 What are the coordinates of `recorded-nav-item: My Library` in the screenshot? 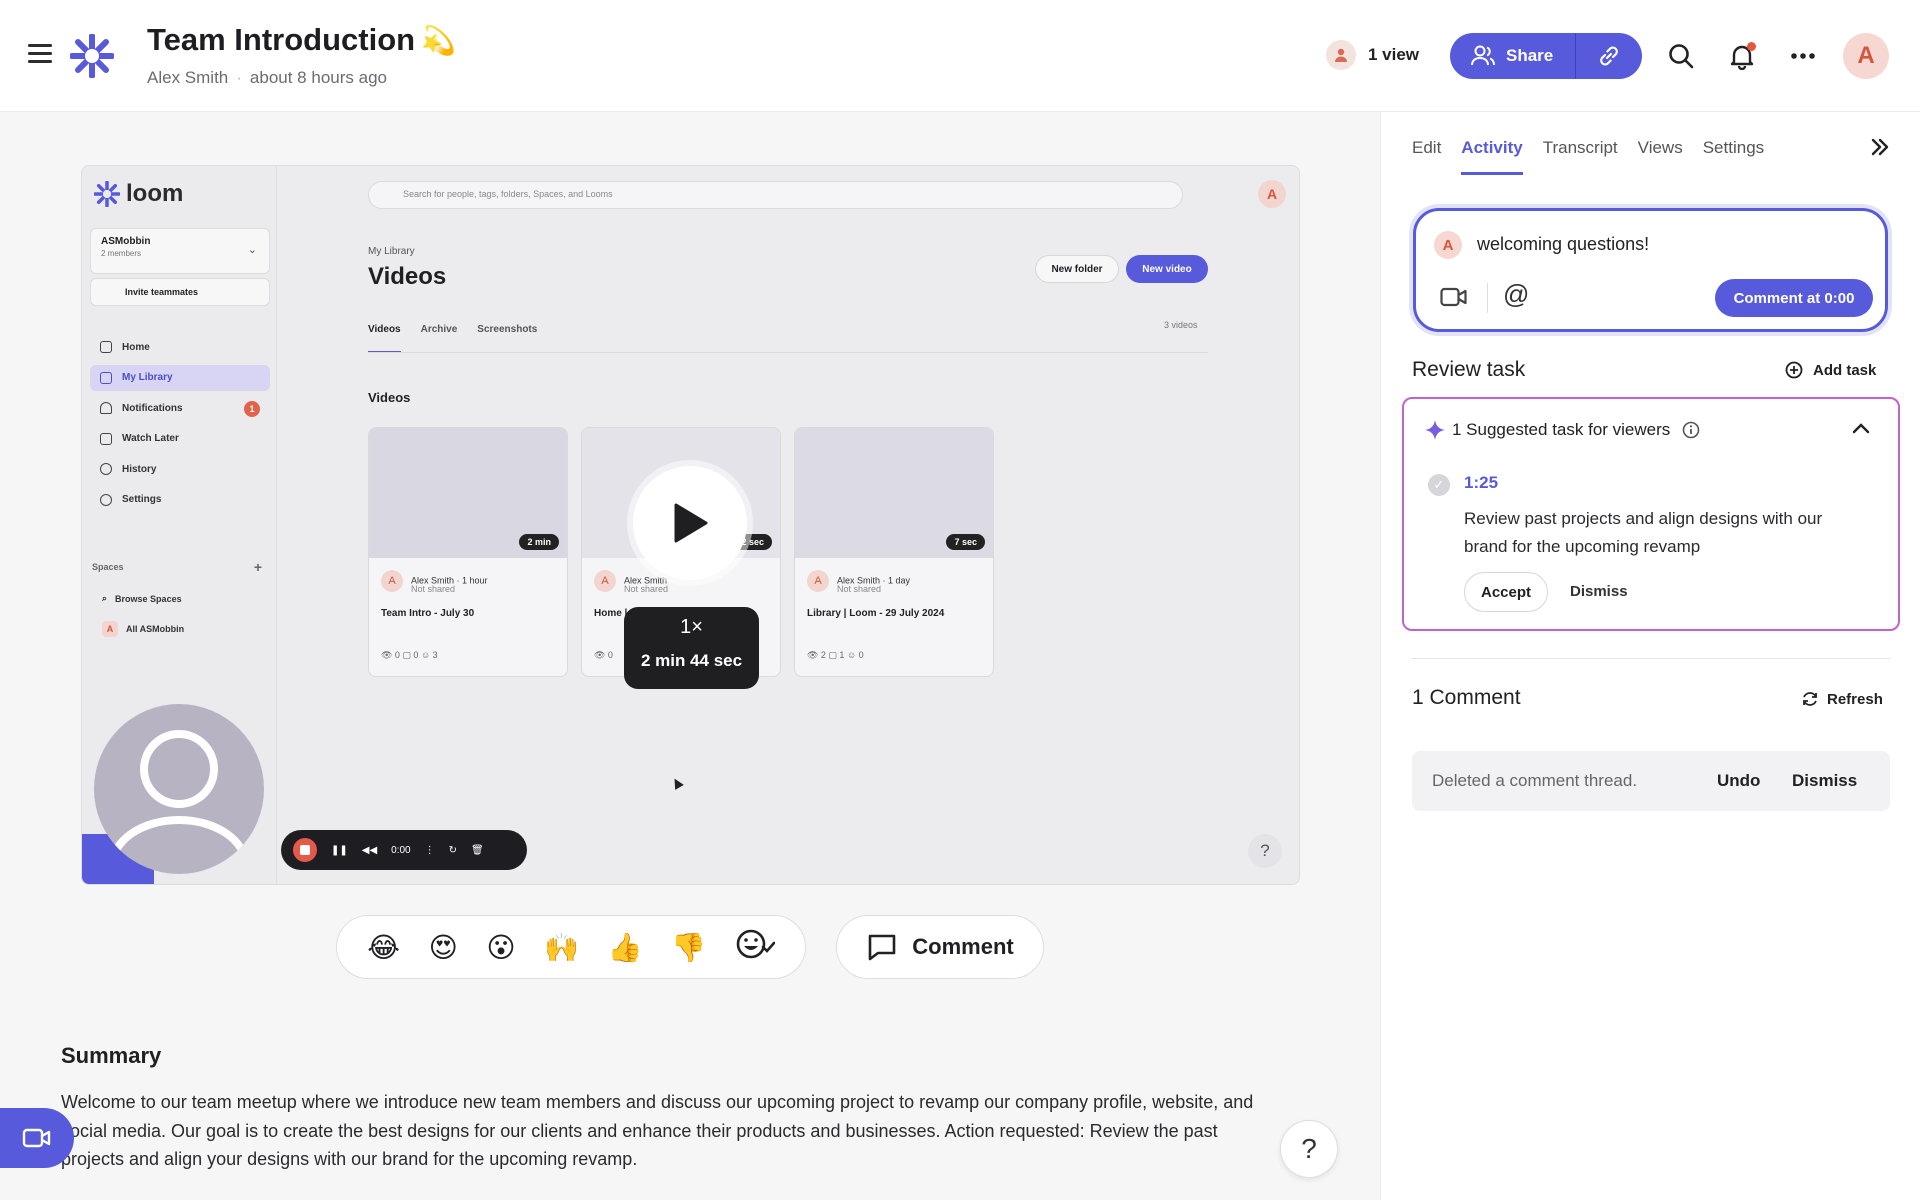 It's located at (180, 377).